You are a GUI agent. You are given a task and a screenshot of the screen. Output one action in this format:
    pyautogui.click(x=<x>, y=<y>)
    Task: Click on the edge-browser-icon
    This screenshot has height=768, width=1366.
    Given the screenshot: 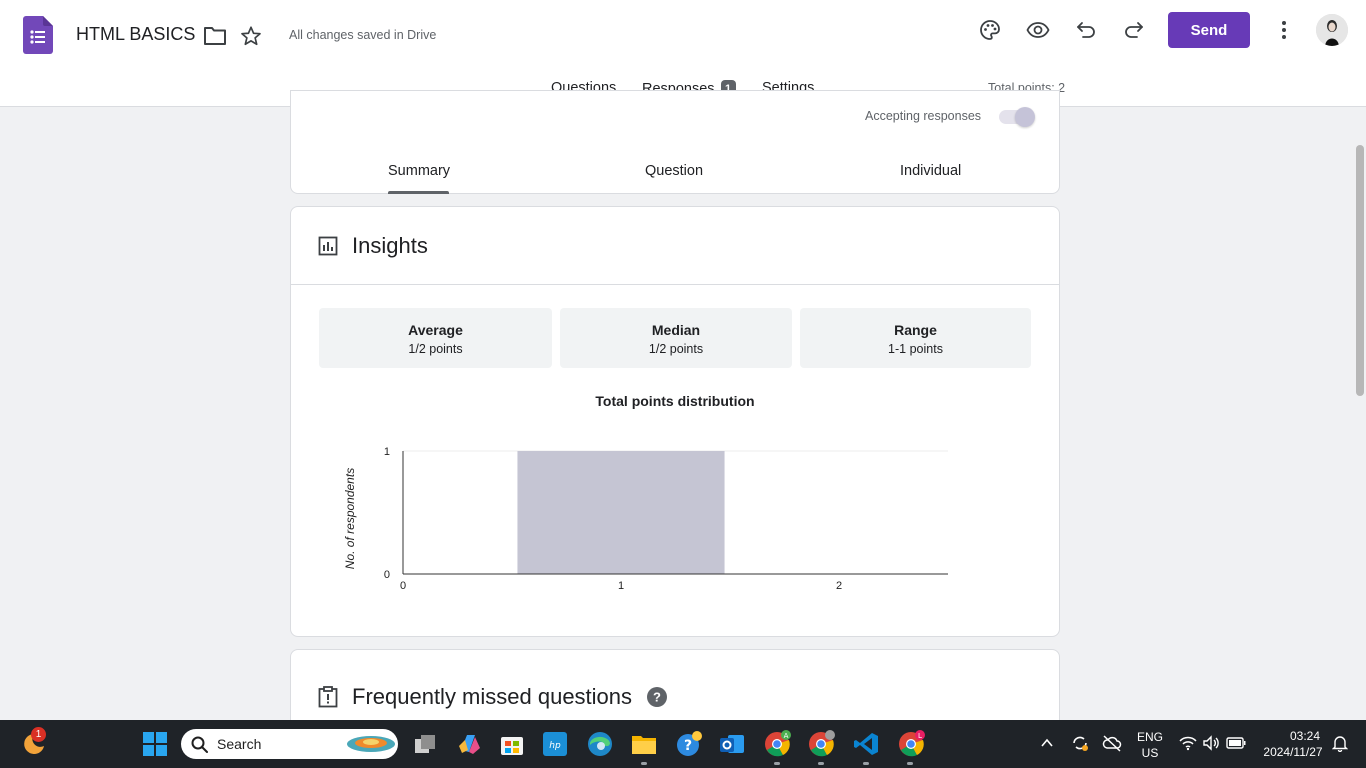 What is the action you would take?
    pyautogui.click(x=600, y=744)
    